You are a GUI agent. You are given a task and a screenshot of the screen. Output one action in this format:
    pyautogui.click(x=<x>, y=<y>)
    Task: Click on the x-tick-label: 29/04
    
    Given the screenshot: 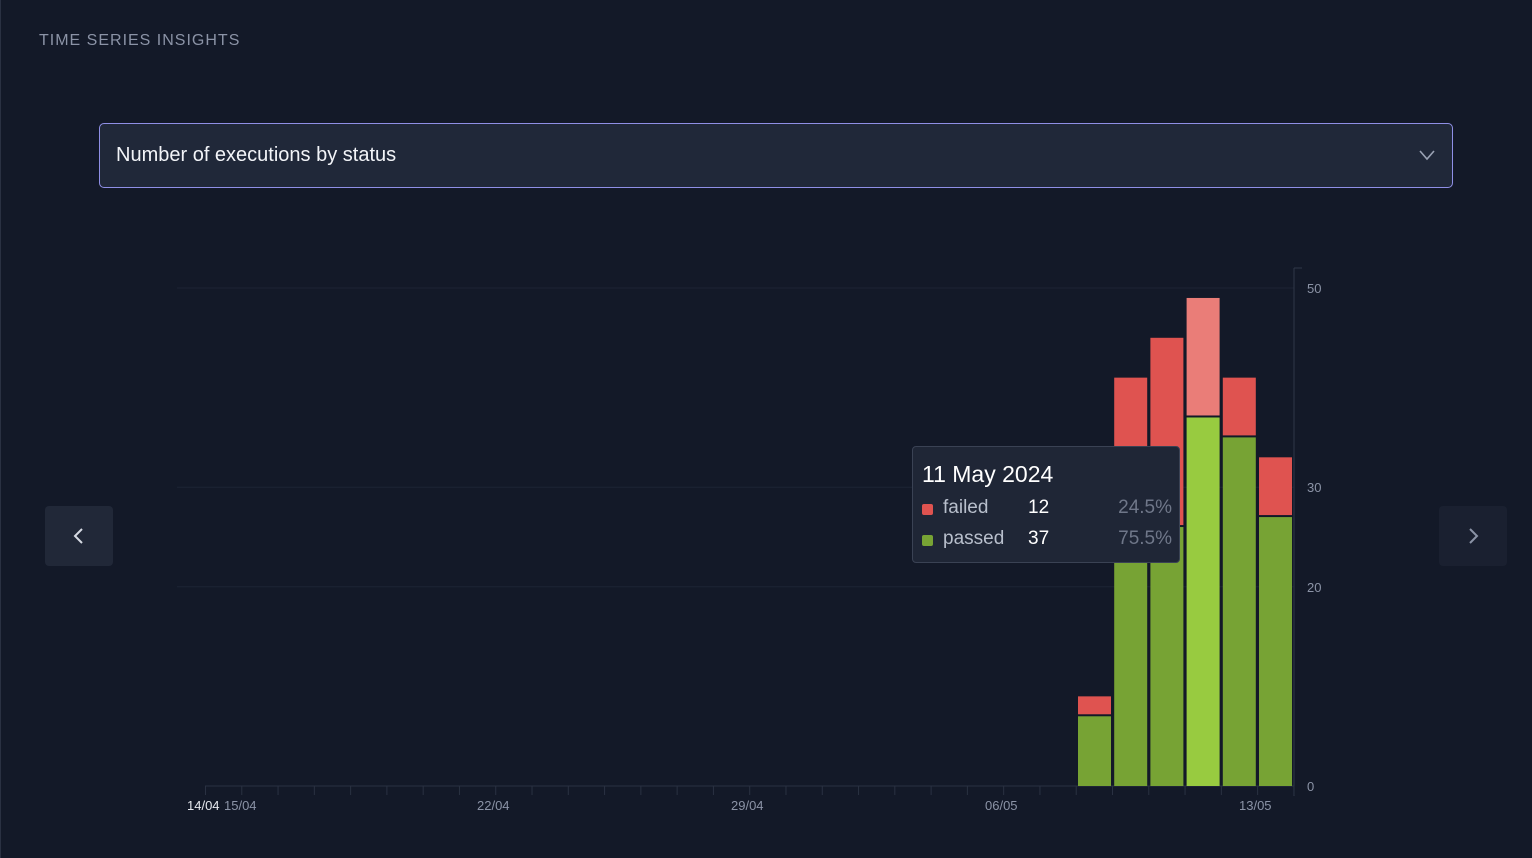 What is the action you would take?
    pyautogui.click(x=747, y=805)
    